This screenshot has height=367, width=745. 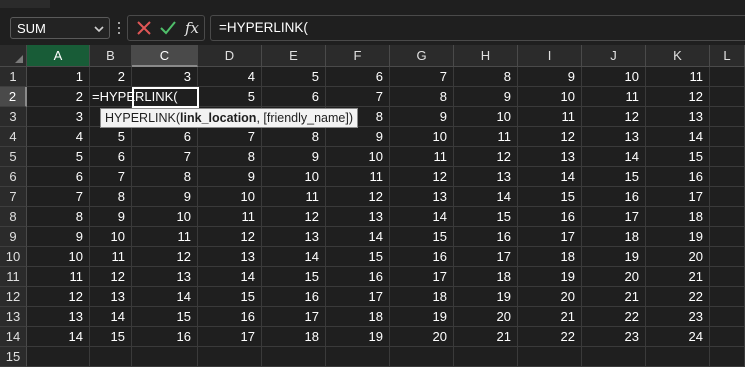 I want to click on cell: 23, so click(x=678, y=317).